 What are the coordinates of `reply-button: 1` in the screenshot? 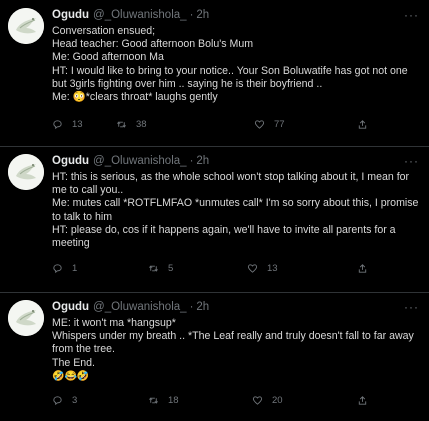 It's located at (64, 268).